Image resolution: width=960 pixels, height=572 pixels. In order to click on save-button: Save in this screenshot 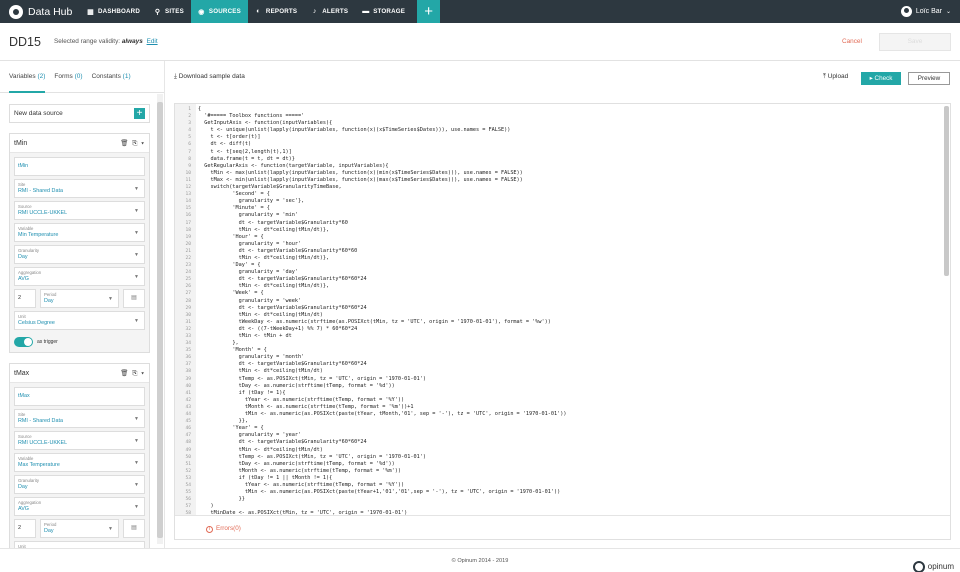, I will do `click(915, 42)`.